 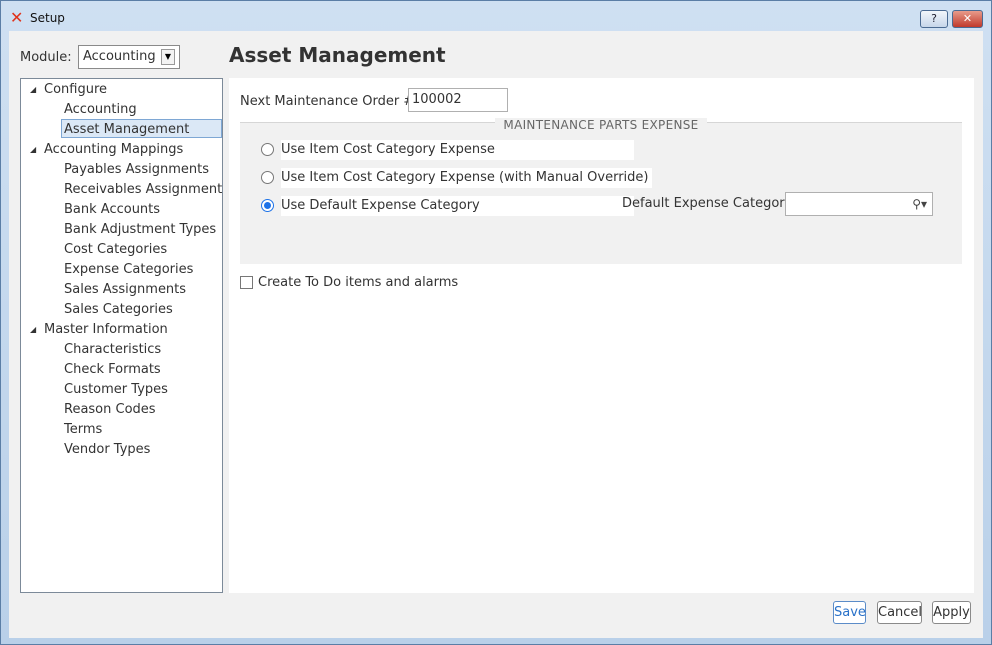 I want to click on tree-item-receivables-assignments: Receivables Assignments, so click(x=143, y=189).